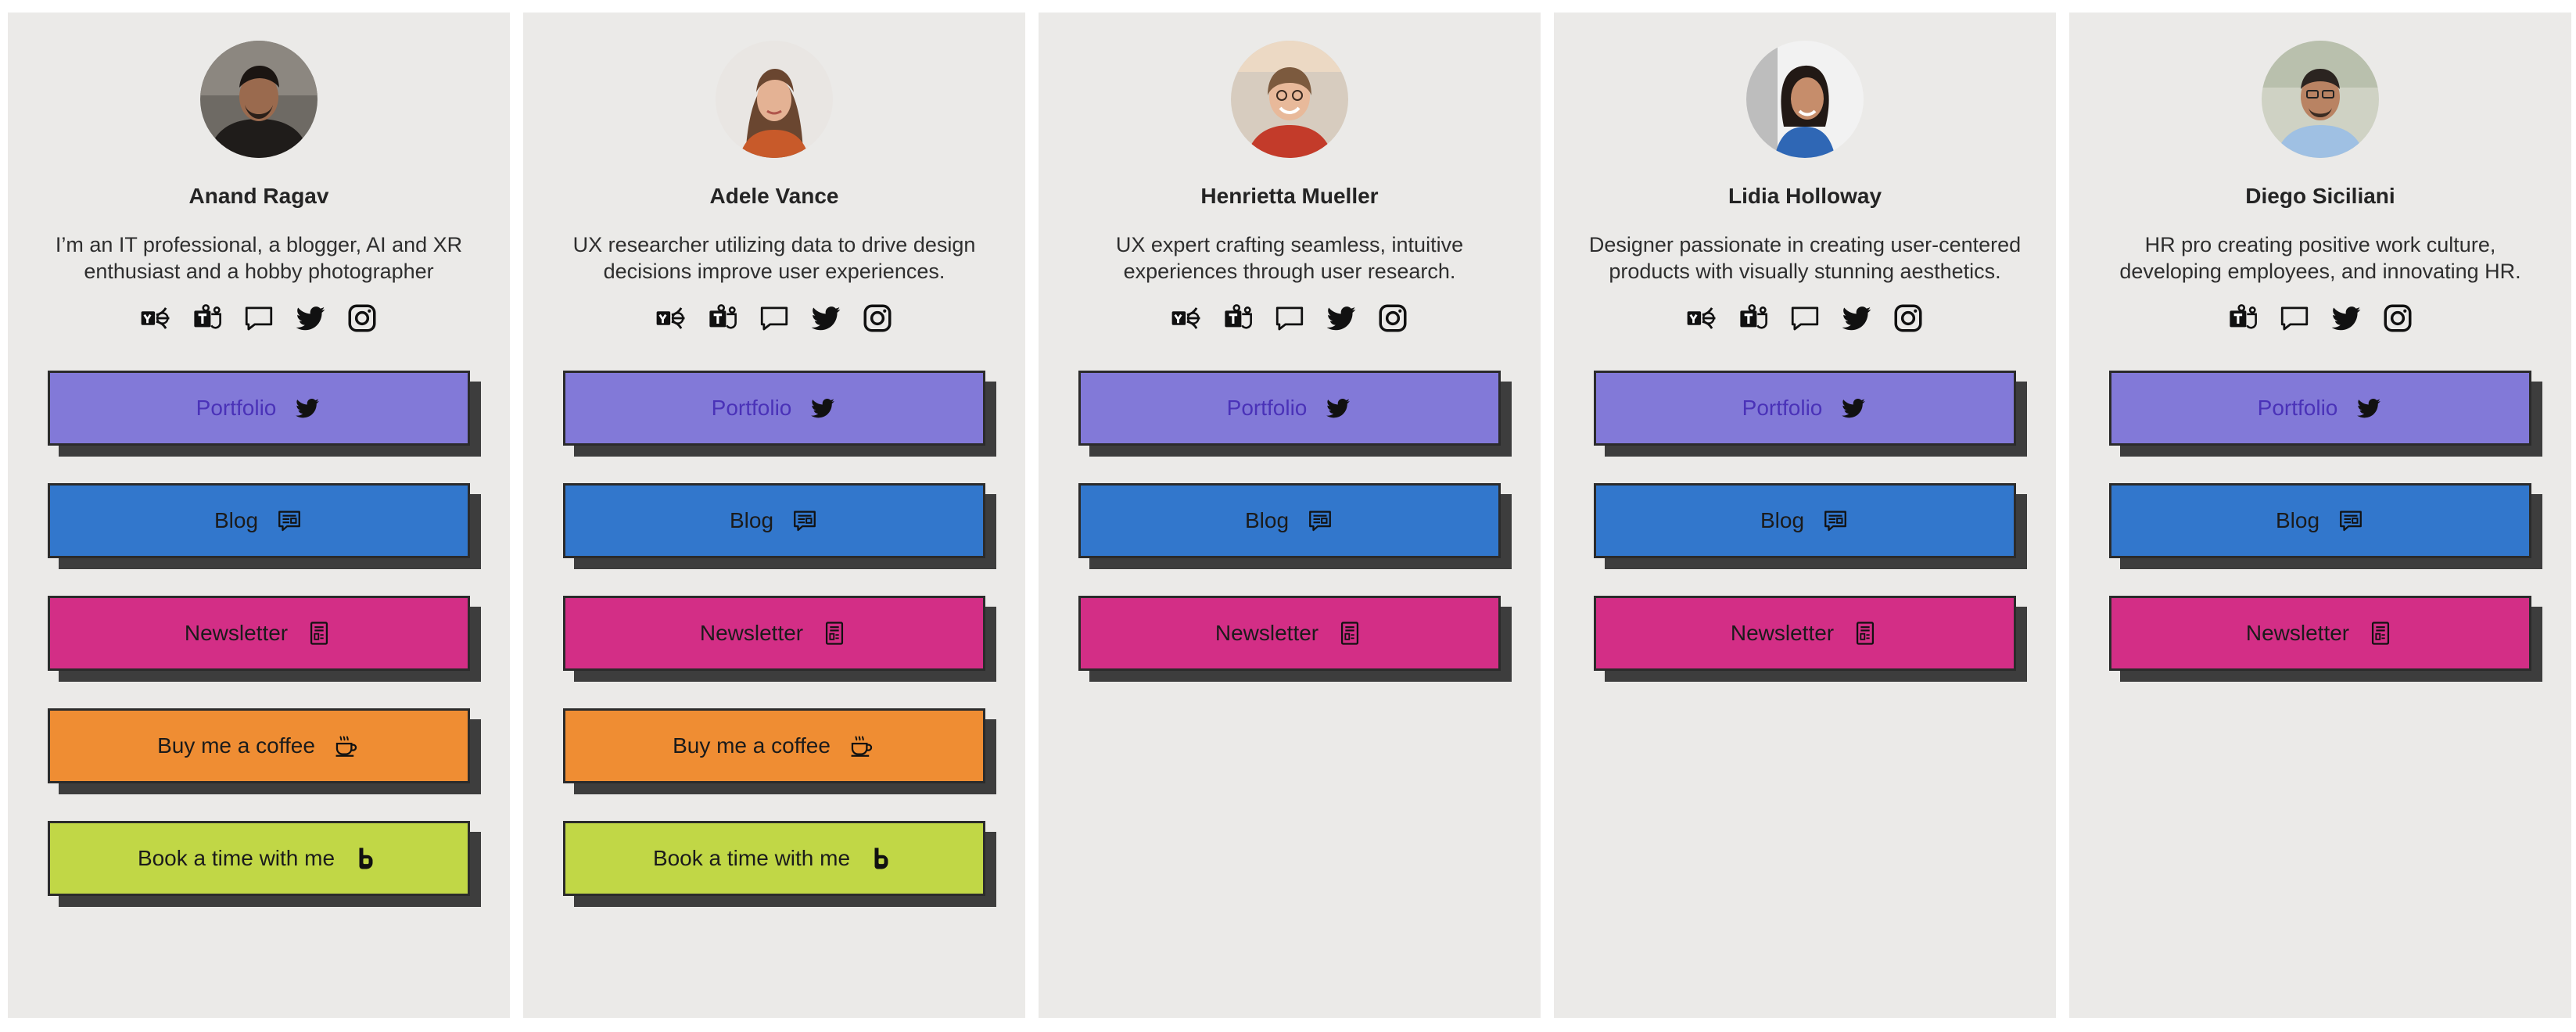 The image size is (2576, 1032). What do you see at coordinates (258, 196) in the screenshot?
I see `profile-name: Anand Ragav` at bounding box center [258, 196].